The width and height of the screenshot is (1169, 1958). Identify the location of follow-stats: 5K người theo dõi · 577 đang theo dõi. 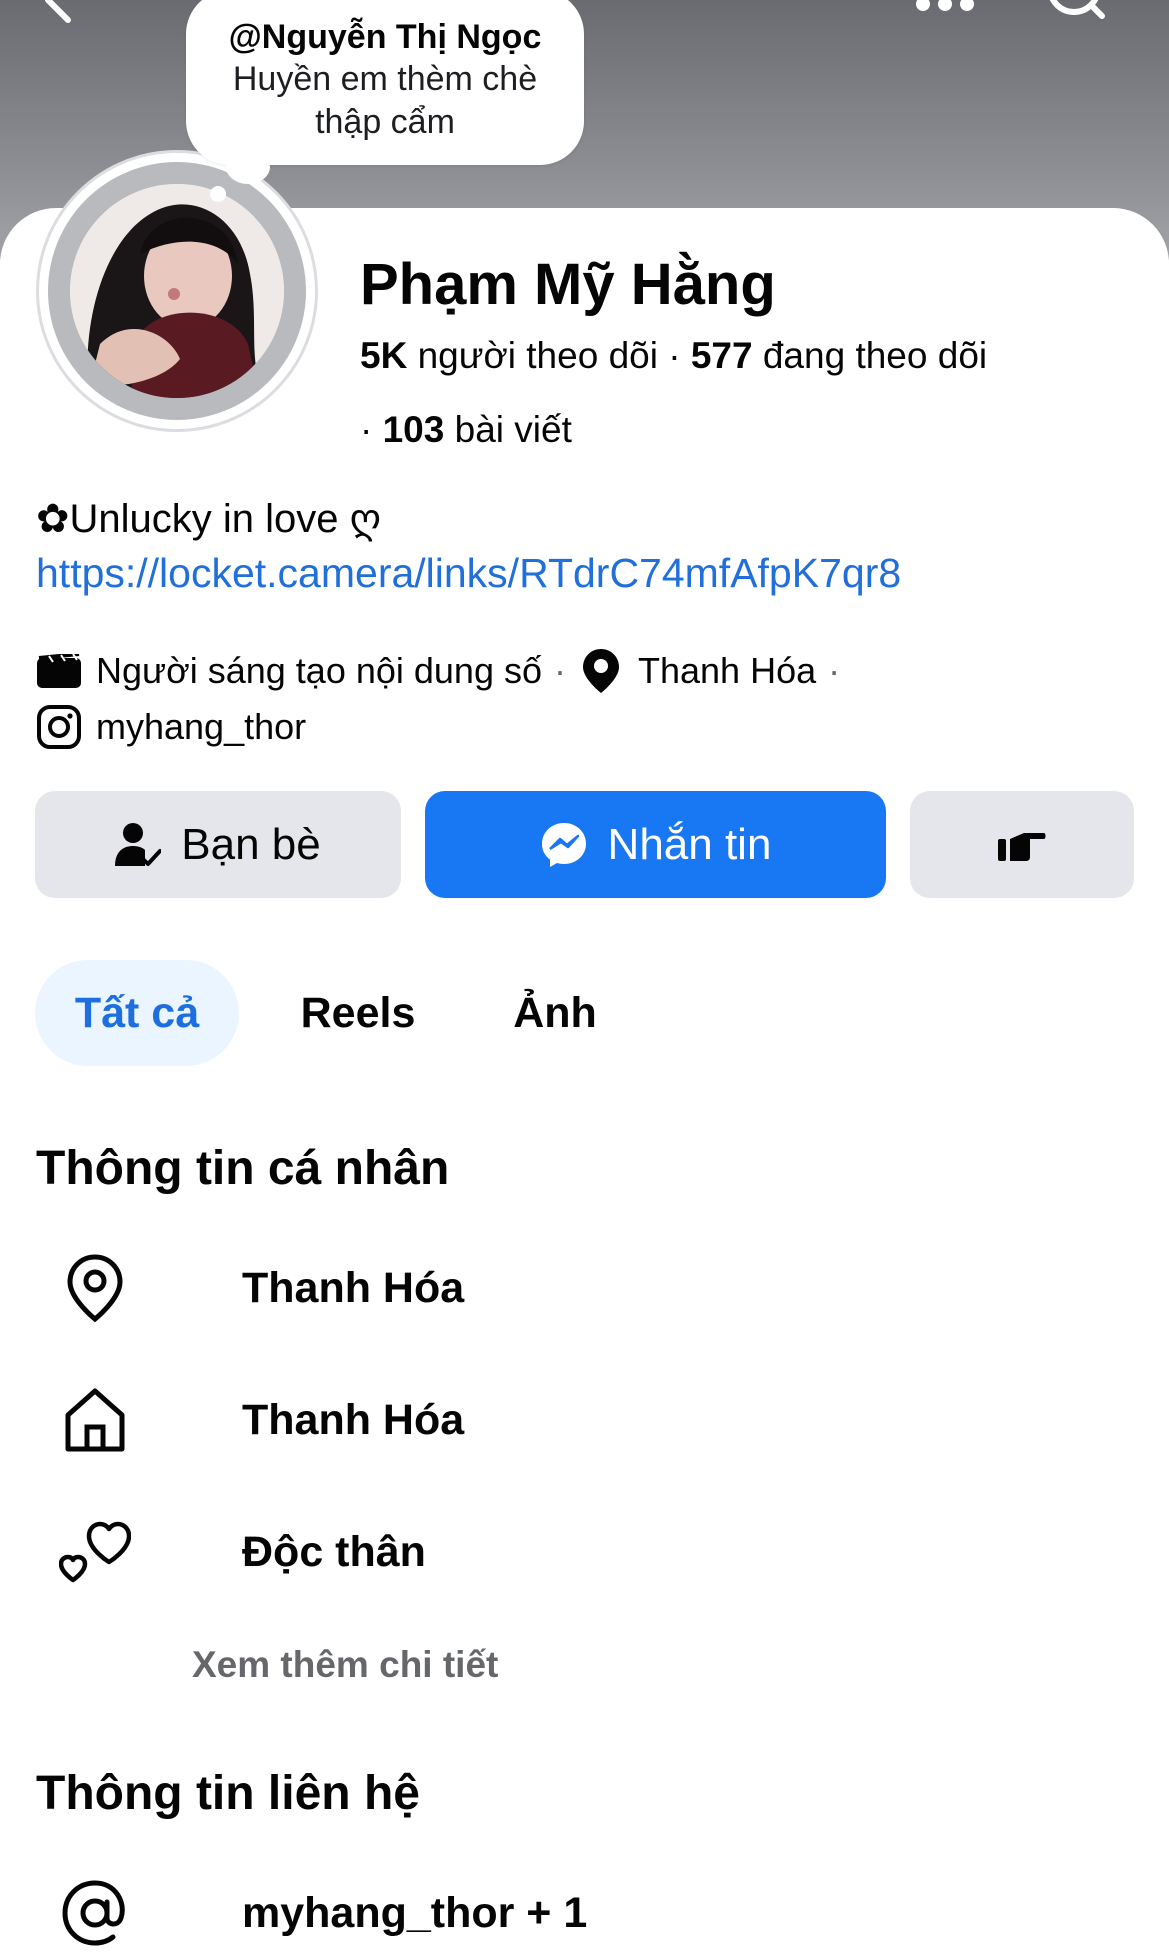
(673, 356).